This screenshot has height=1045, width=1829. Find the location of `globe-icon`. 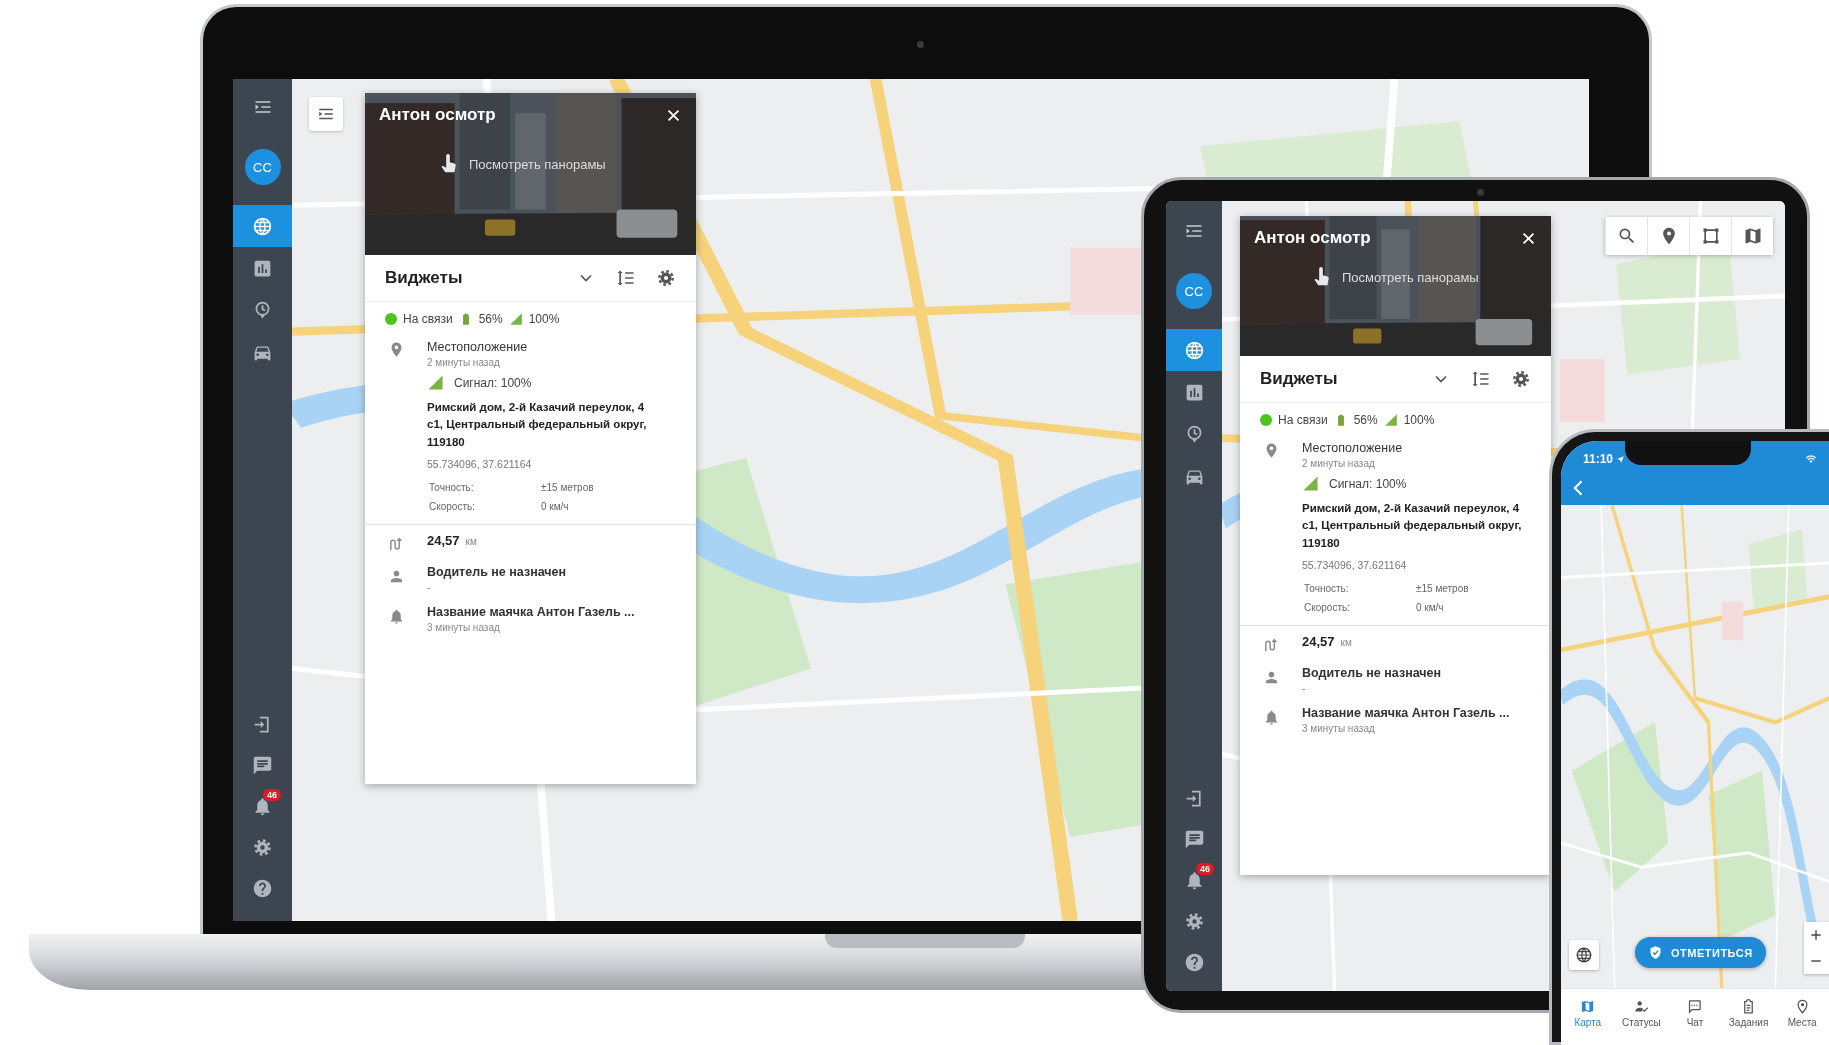

globe-icon is located at coordinates (262, 226).